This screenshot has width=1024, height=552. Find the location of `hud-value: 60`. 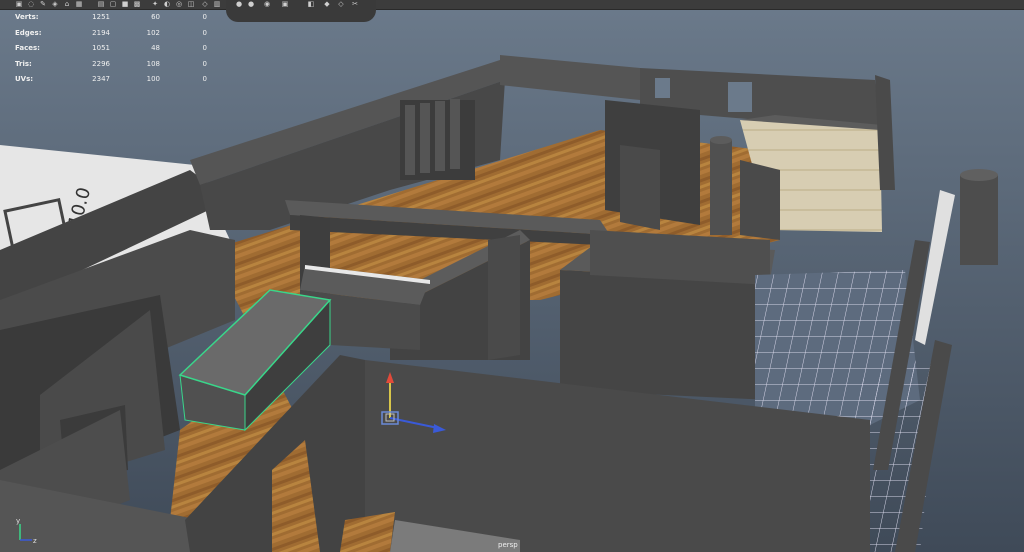

hud-value: 60 is located at coordinates (155, 17).